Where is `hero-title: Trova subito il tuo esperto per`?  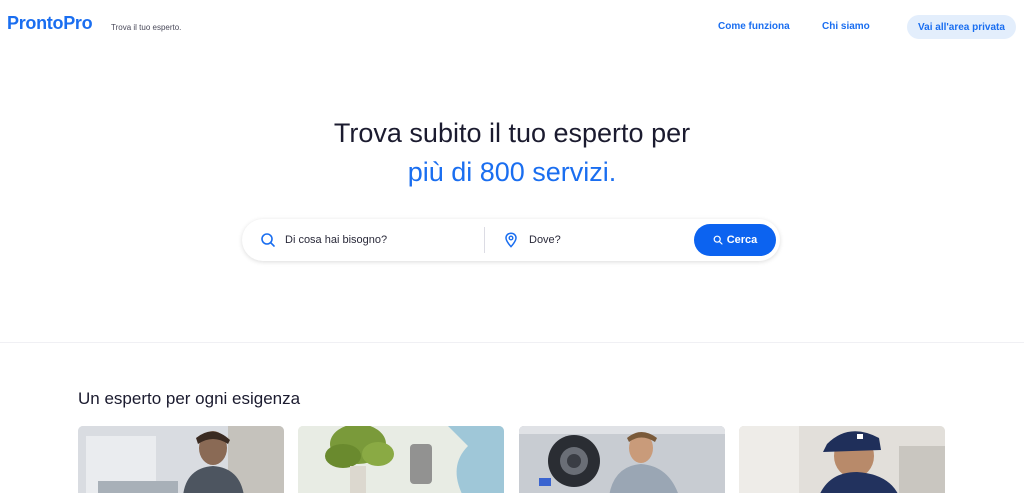
hero-title: Trova subito il tuo esperto per is located at coordinates (512, 133).